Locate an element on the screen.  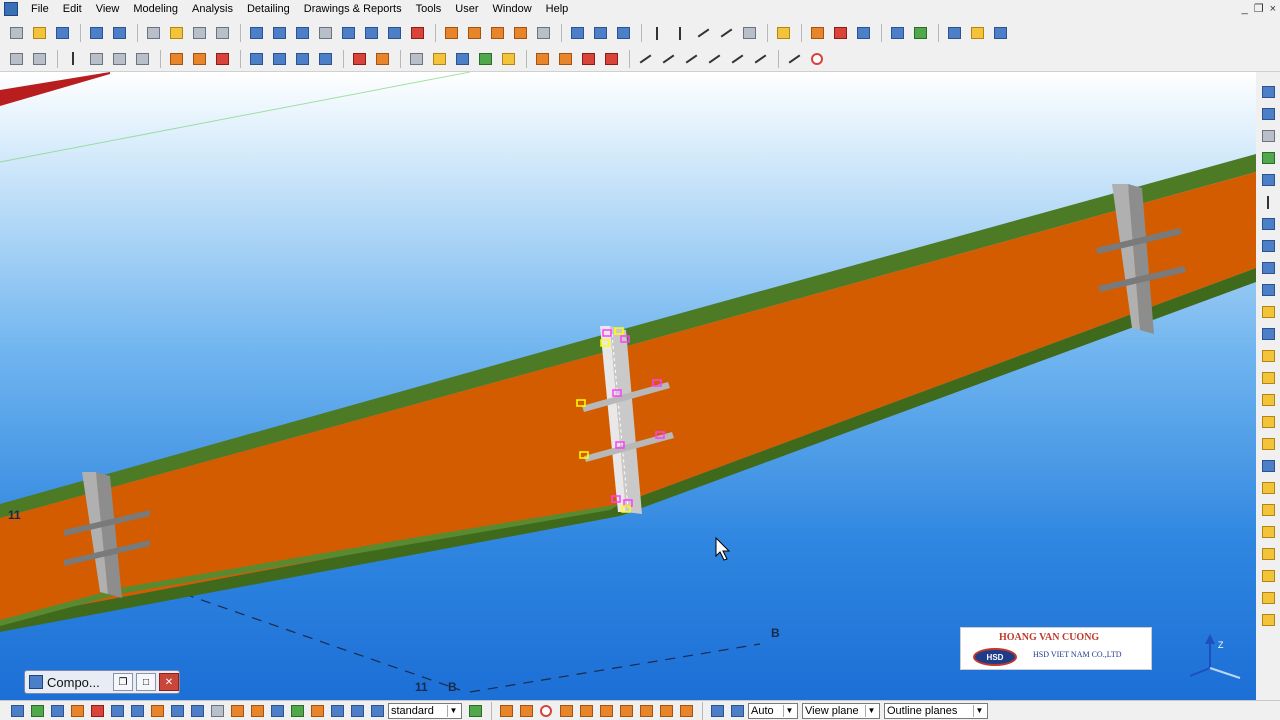
select-points-icon is located at coordinates (97, 711).